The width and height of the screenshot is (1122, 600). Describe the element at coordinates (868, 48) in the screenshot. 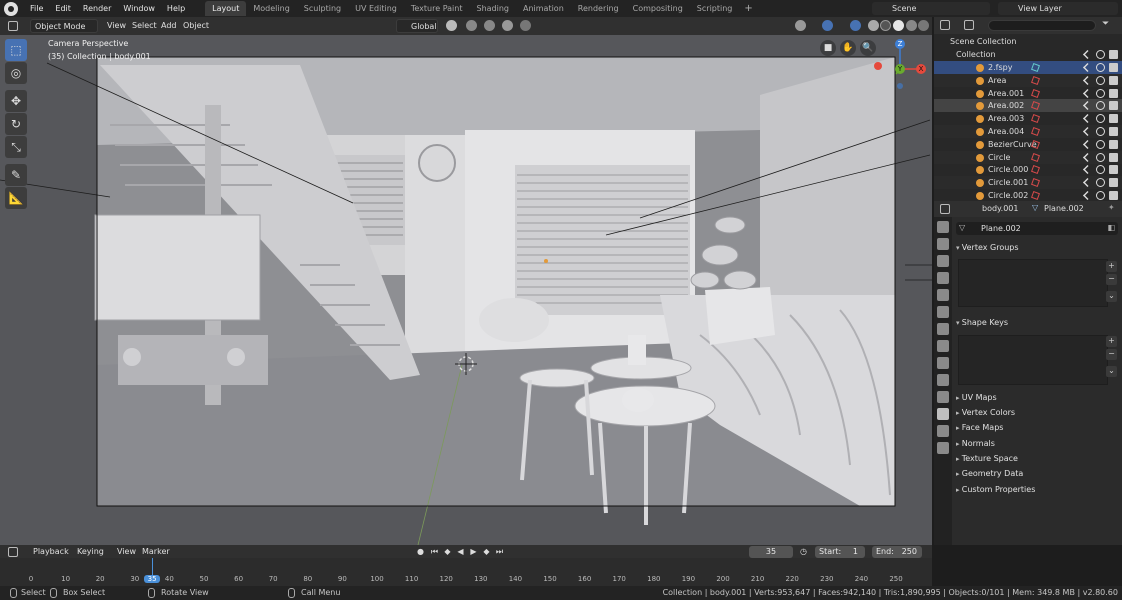

I see `zoom-icon: 🔍` at that location.